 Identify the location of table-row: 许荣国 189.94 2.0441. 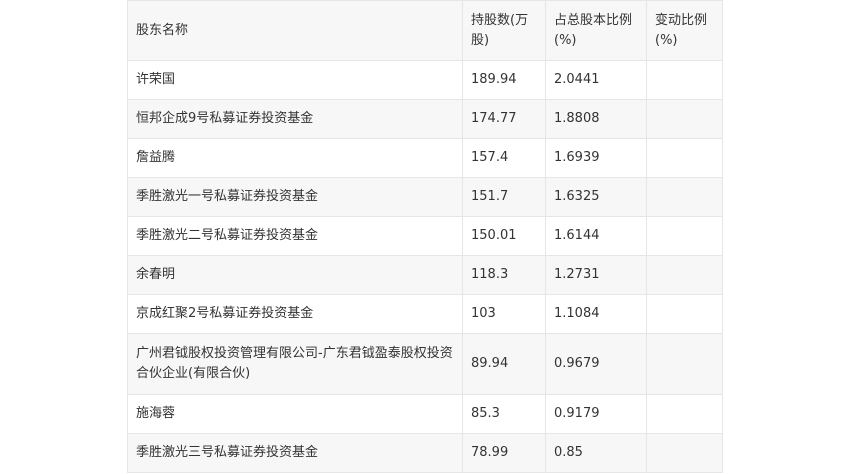
(425, 80).